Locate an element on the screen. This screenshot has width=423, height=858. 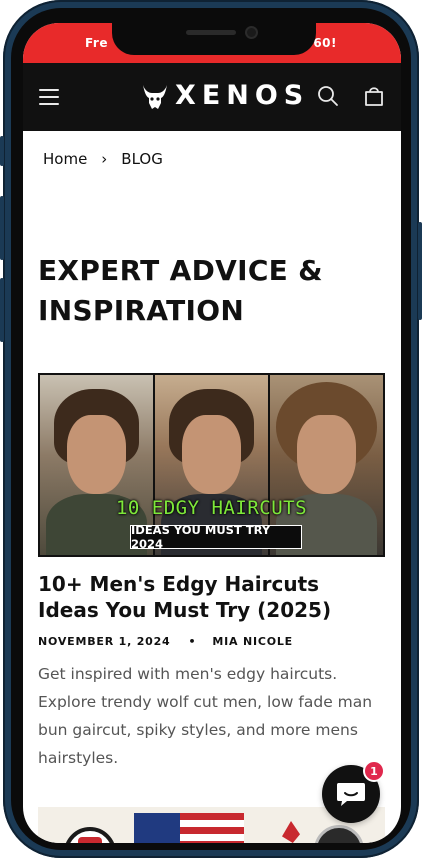
map-pin-graphic is located at coordinates (291, 832).